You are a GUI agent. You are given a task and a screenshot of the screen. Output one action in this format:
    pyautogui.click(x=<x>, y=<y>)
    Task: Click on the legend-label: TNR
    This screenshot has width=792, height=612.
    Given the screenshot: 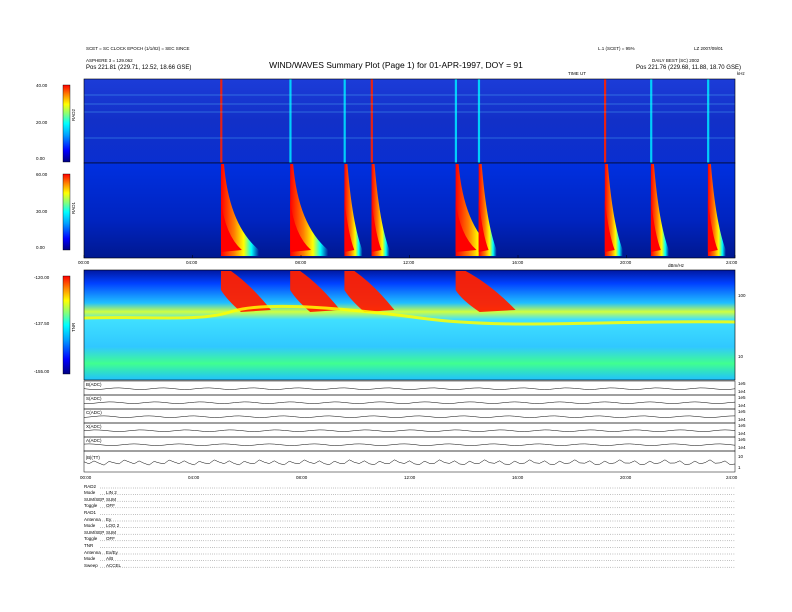 What is the action you would take?
    pyautogui.click(x=89, y=545)
    